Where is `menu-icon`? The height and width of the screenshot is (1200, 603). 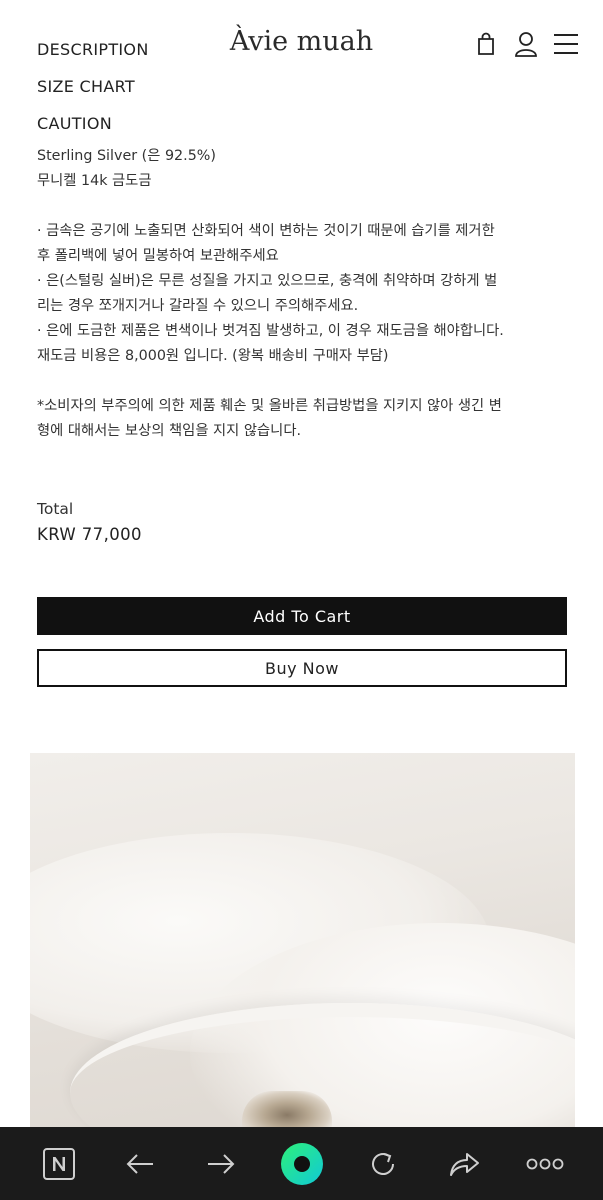
menu-icon is located at coordinates (566, 44).